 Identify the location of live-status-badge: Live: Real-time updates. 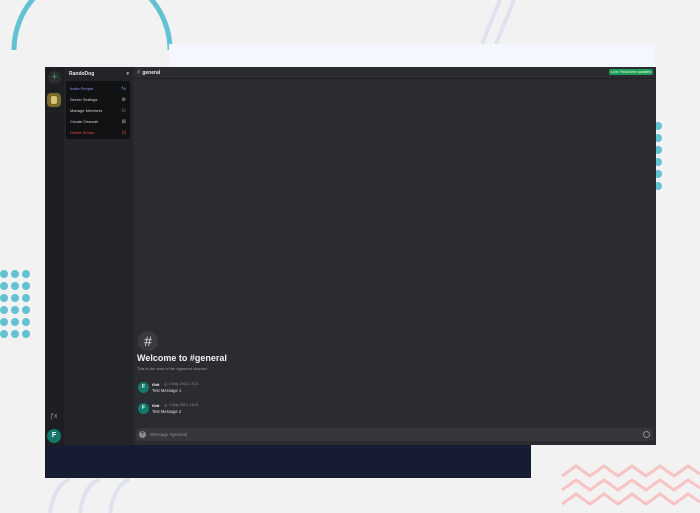
(631, 72).